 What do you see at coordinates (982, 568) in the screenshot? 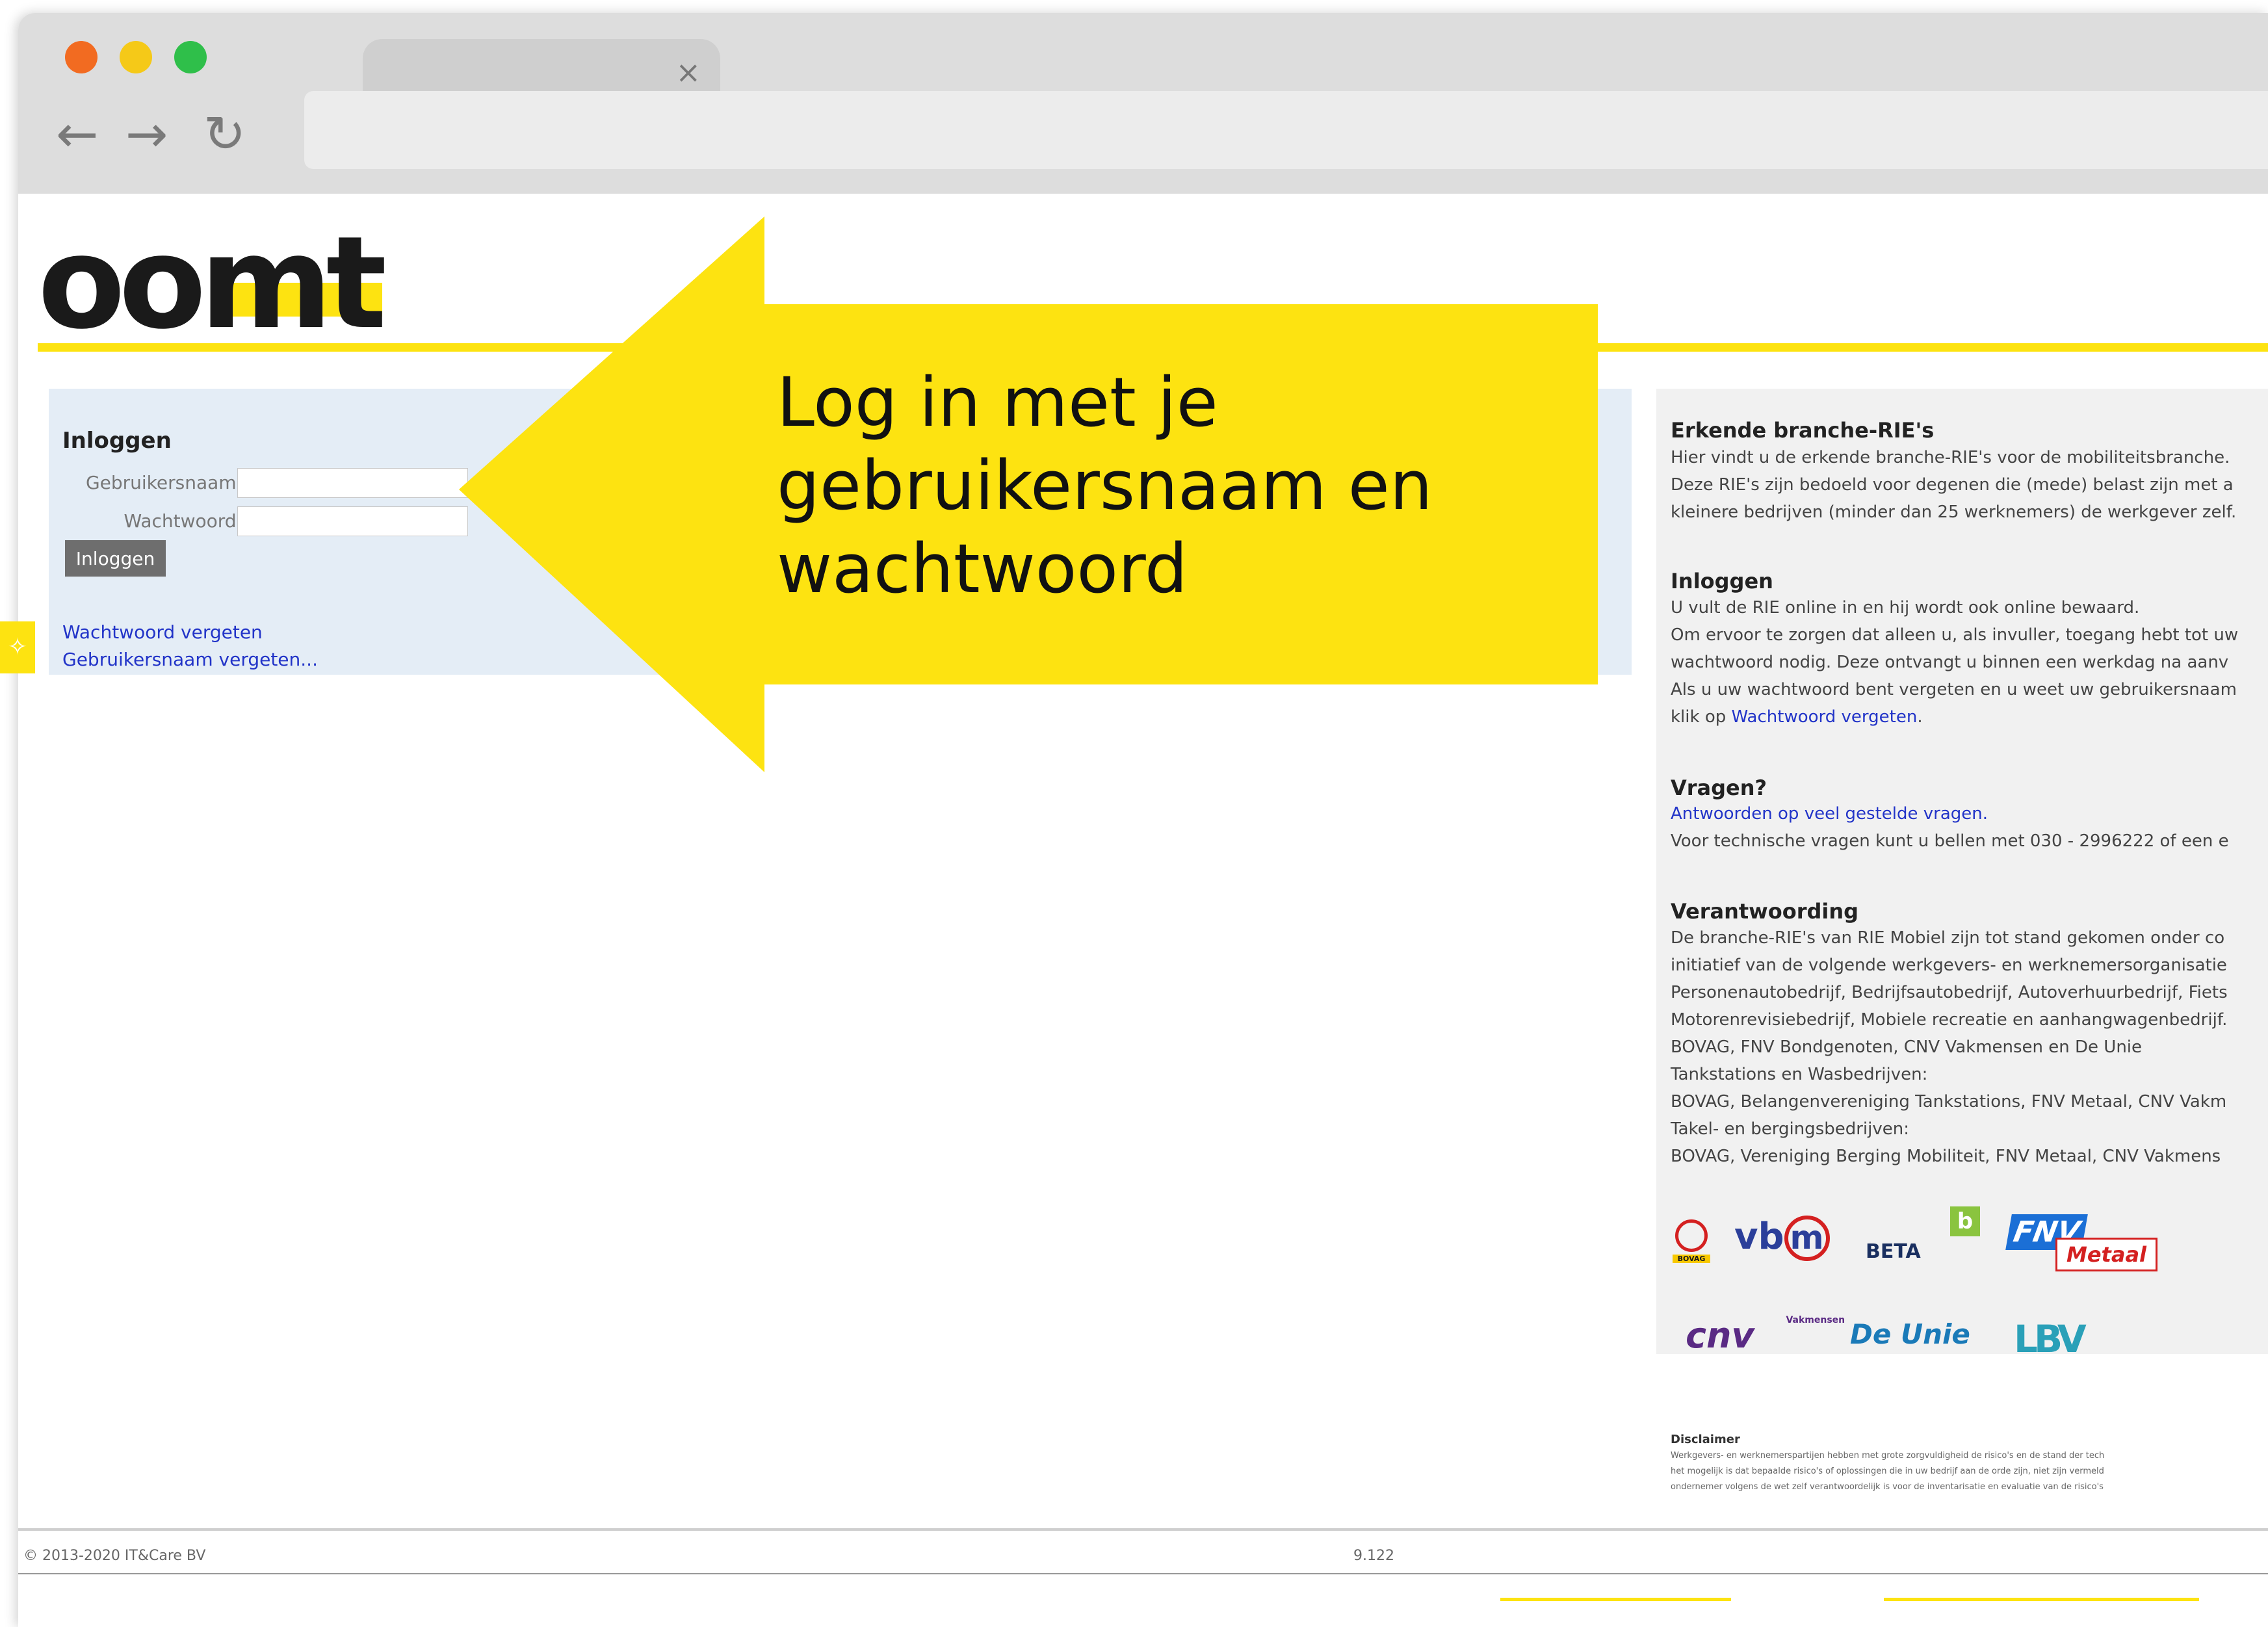
I see `callout-line: wachtwoord` at bounding box center [982, 568].